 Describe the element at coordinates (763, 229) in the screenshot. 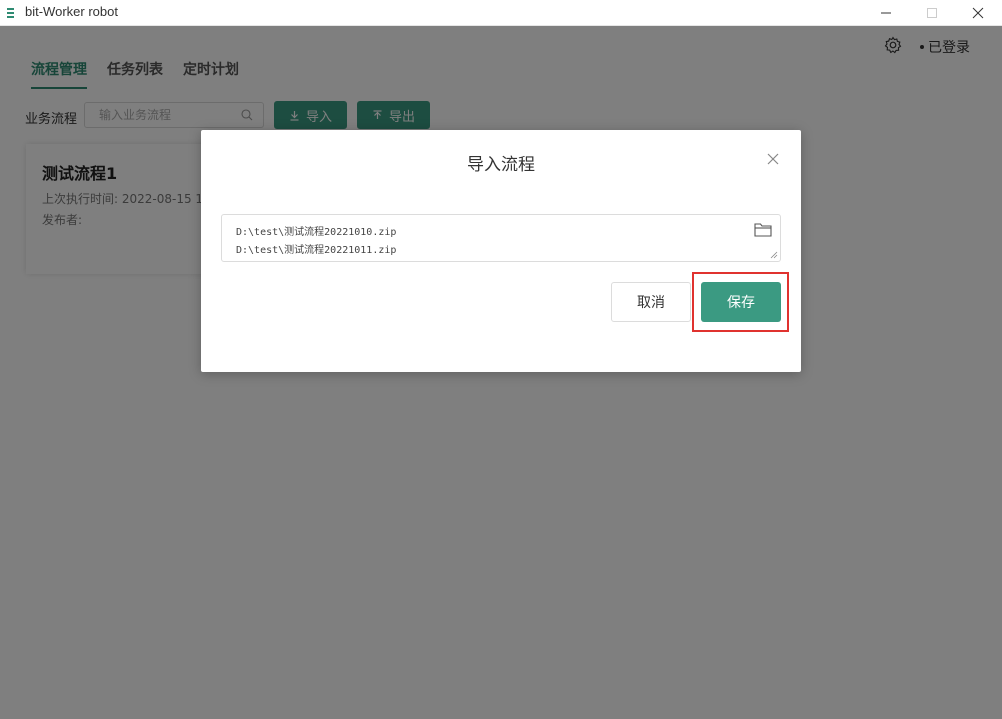

I see `folder-icon` at that location.